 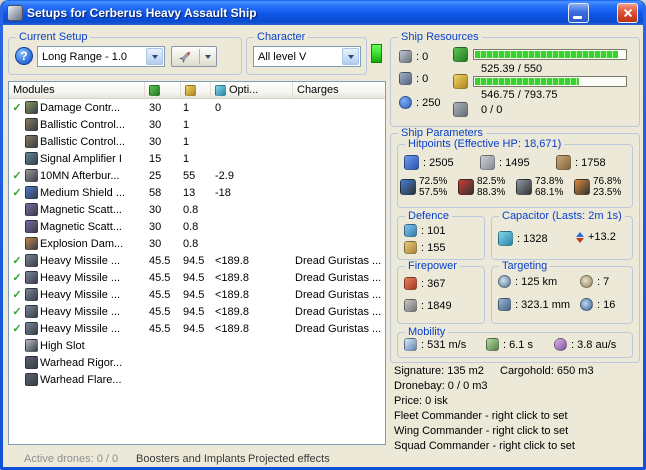 I want to click on minimize-icon, so click(x=577, y=17).